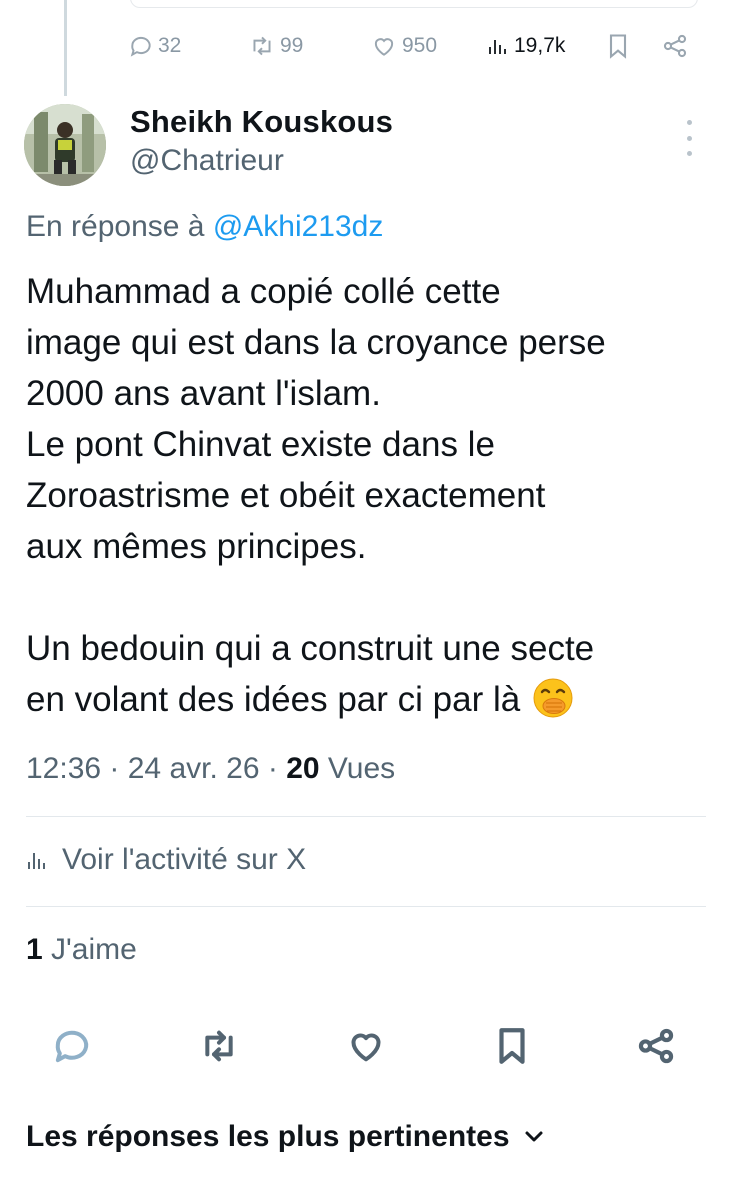  I want to click on replies-sort-label: Les réponses les plus pertinentes, so click(268, 1136).